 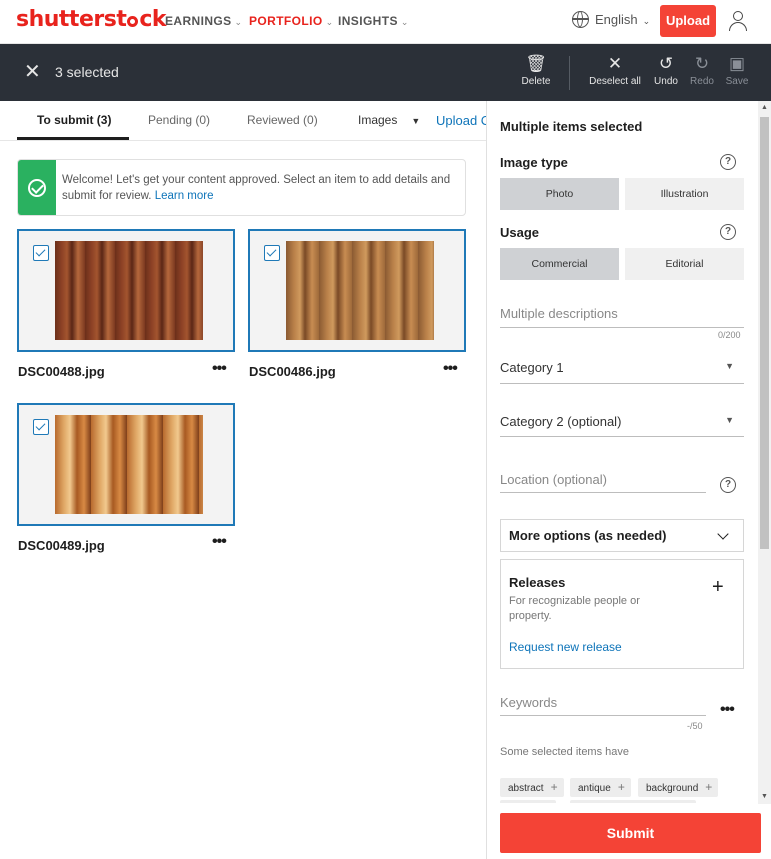 I want to click on scrollbar-thumb, so click(x=764, y=333).